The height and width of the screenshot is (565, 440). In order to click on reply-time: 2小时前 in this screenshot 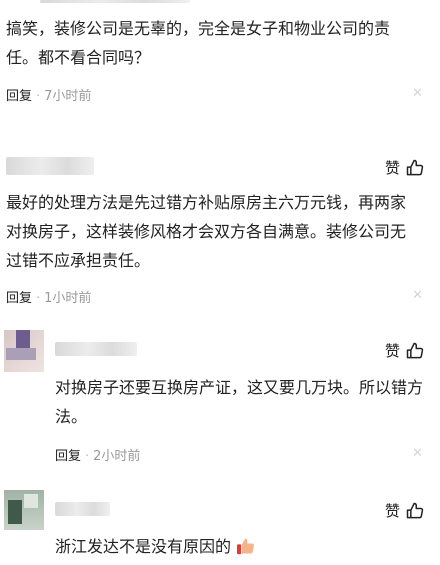, I will do `click(117, 456)`.